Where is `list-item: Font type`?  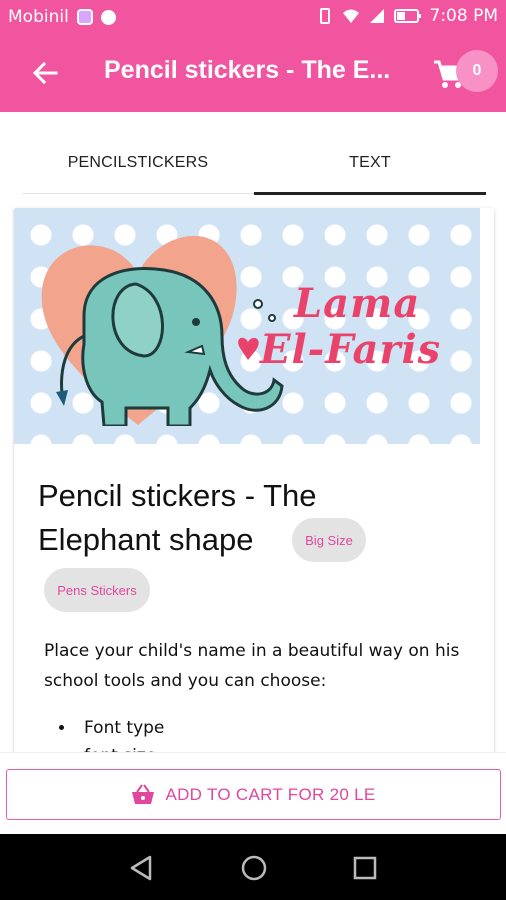
list-item: Font type is located at coordinates (120, 728).